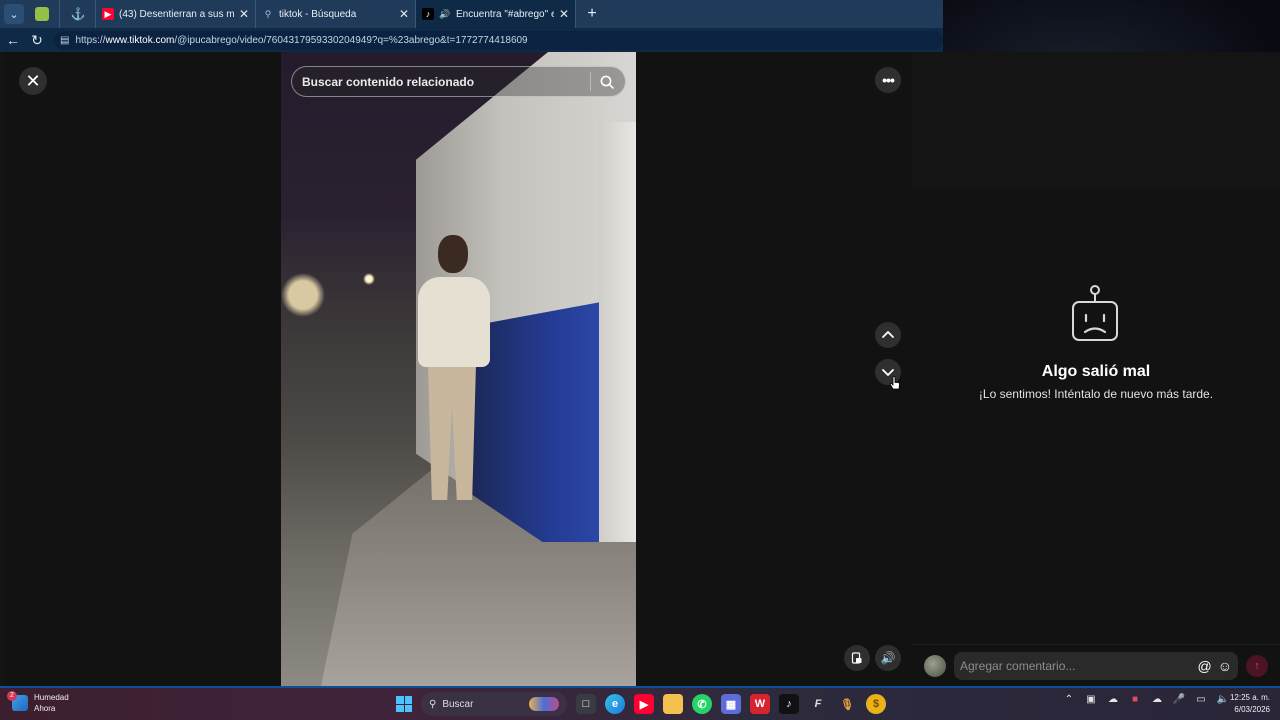 The width and height of the screenshot is (1280, 720). I want to click on tiktok-app-icon: ♪, so click(789, 704).